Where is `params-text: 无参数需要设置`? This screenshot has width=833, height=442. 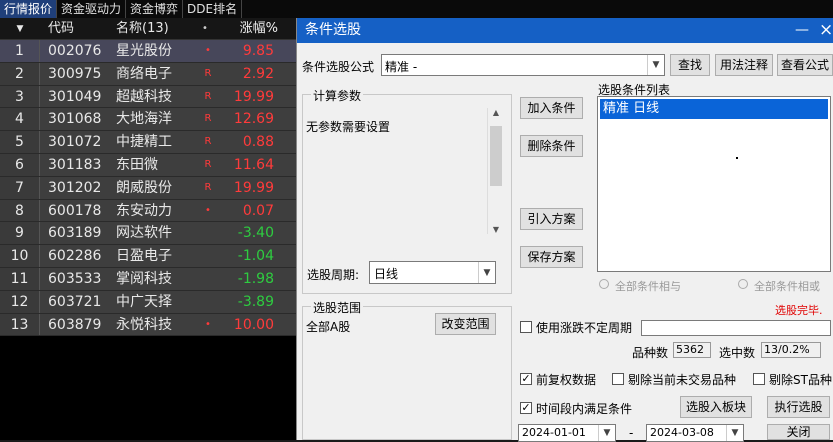 params-text: 无参数需要设置 is located at coordinates (348, 127).